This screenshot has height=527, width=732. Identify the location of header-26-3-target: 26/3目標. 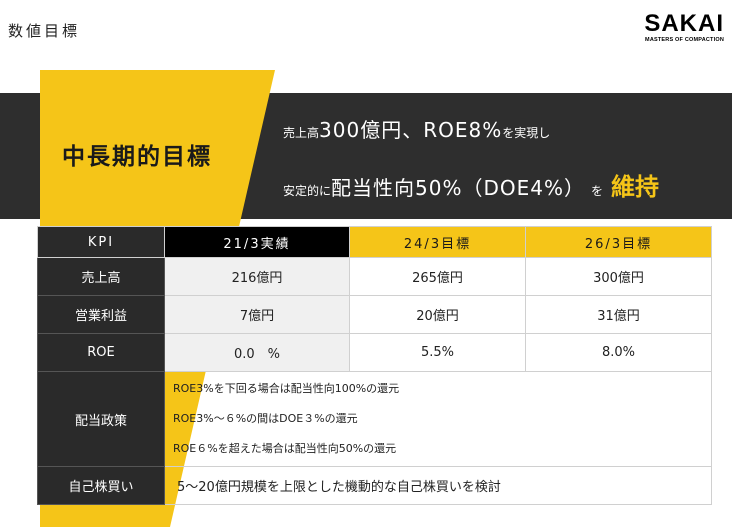
(618, 242).